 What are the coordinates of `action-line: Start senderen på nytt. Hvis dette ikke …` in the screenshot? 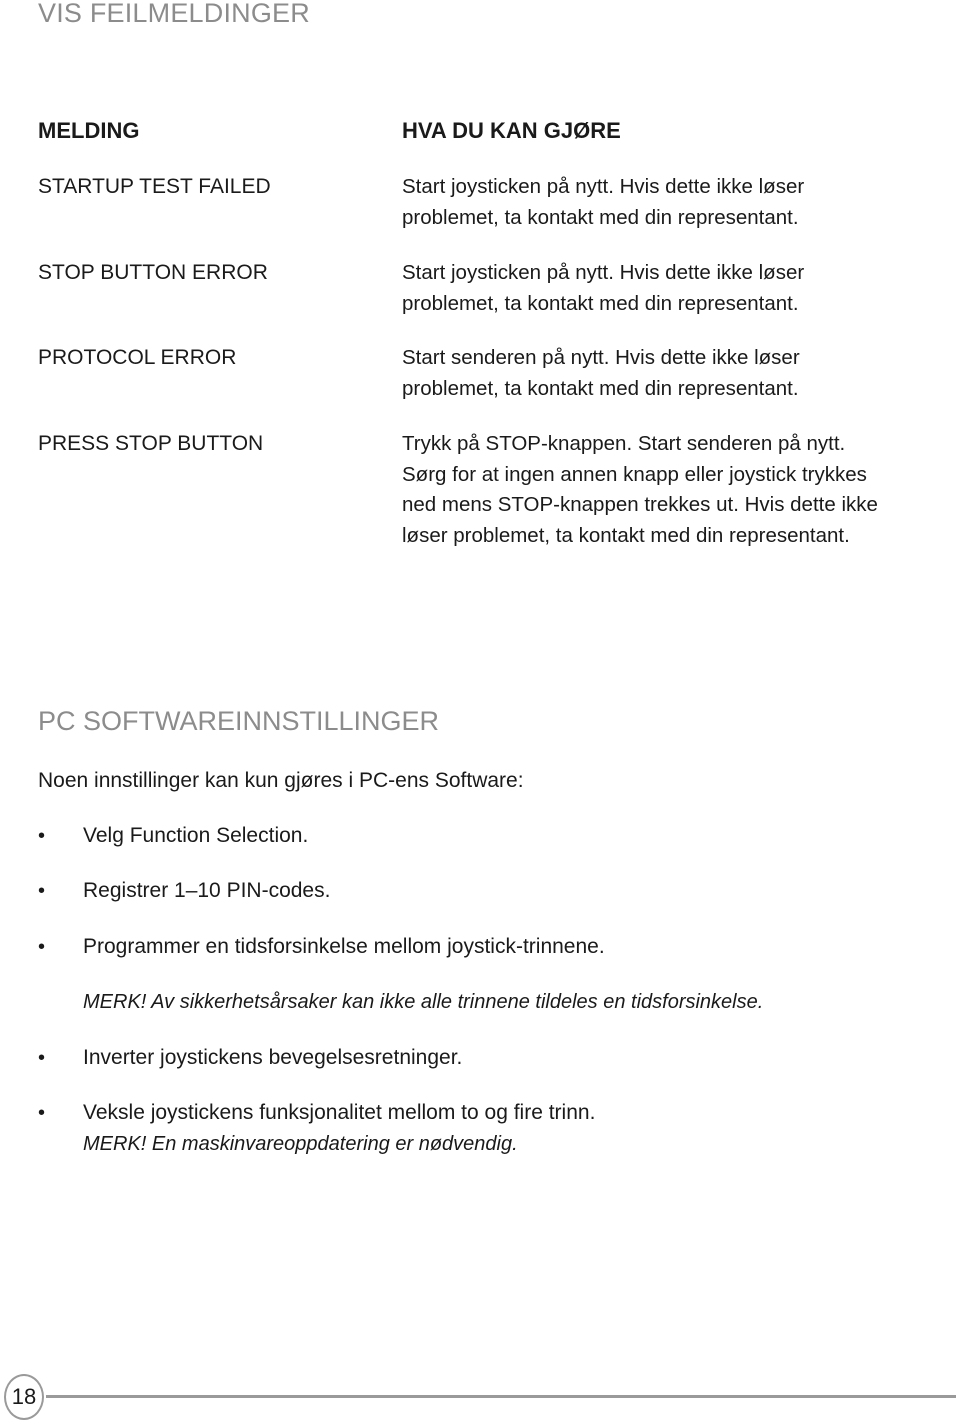 It's located at (601, 357).